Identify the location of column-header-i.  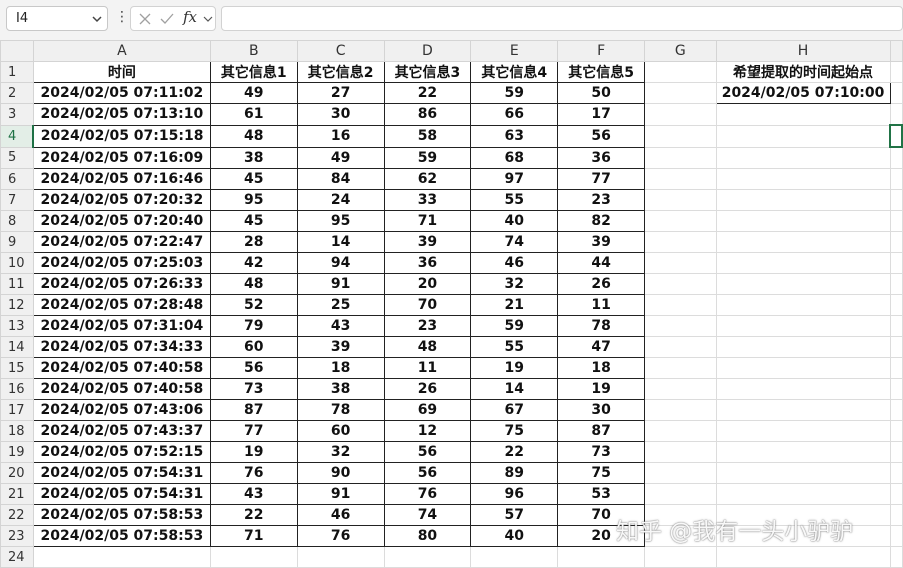
(896, 51).